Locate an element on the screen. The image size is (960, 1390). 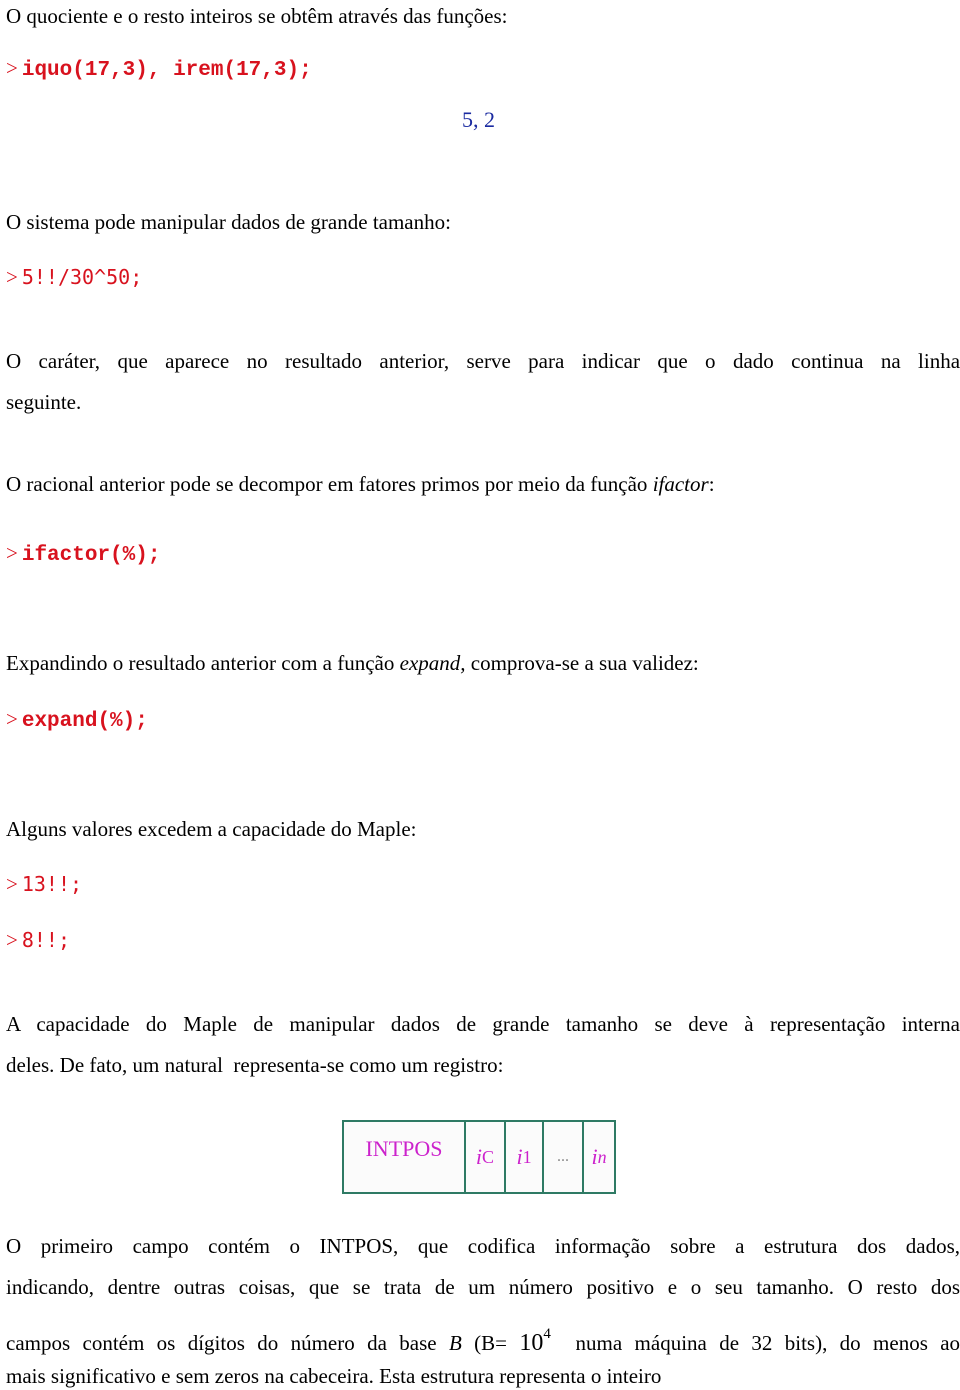
register-cell-ic: iC is located at coordinates (486, 1157).